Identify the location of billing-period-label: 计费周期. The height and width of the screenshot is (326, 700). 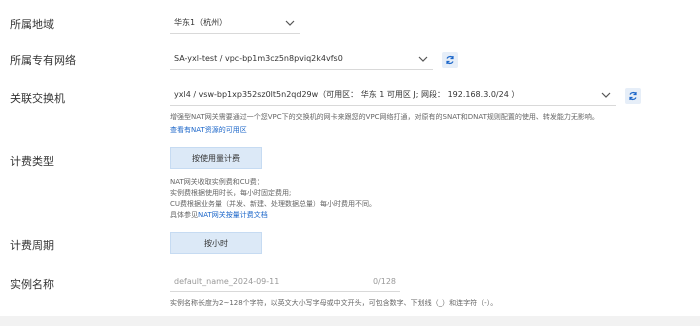
(32, 245).